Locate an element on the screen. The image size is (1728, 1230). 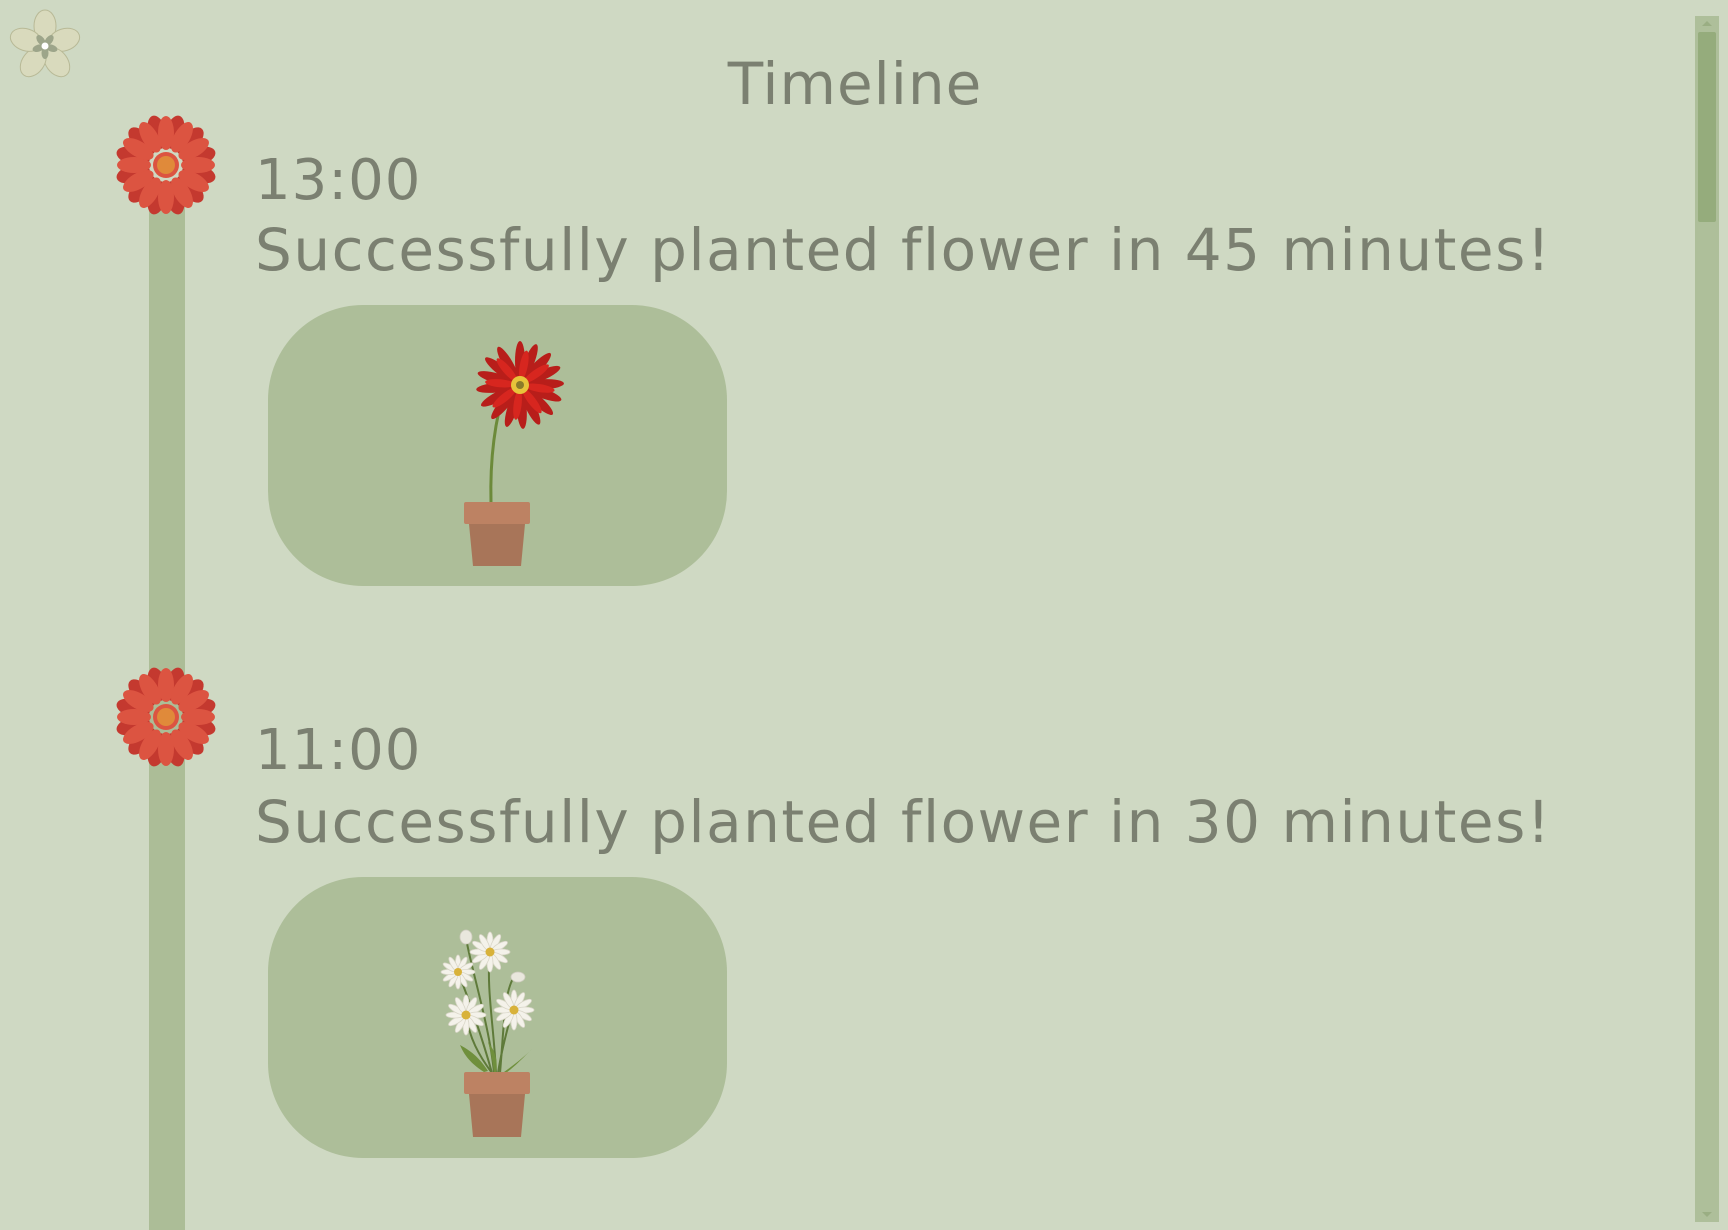
page-title: Timeline is located at coordinates (855, 84).